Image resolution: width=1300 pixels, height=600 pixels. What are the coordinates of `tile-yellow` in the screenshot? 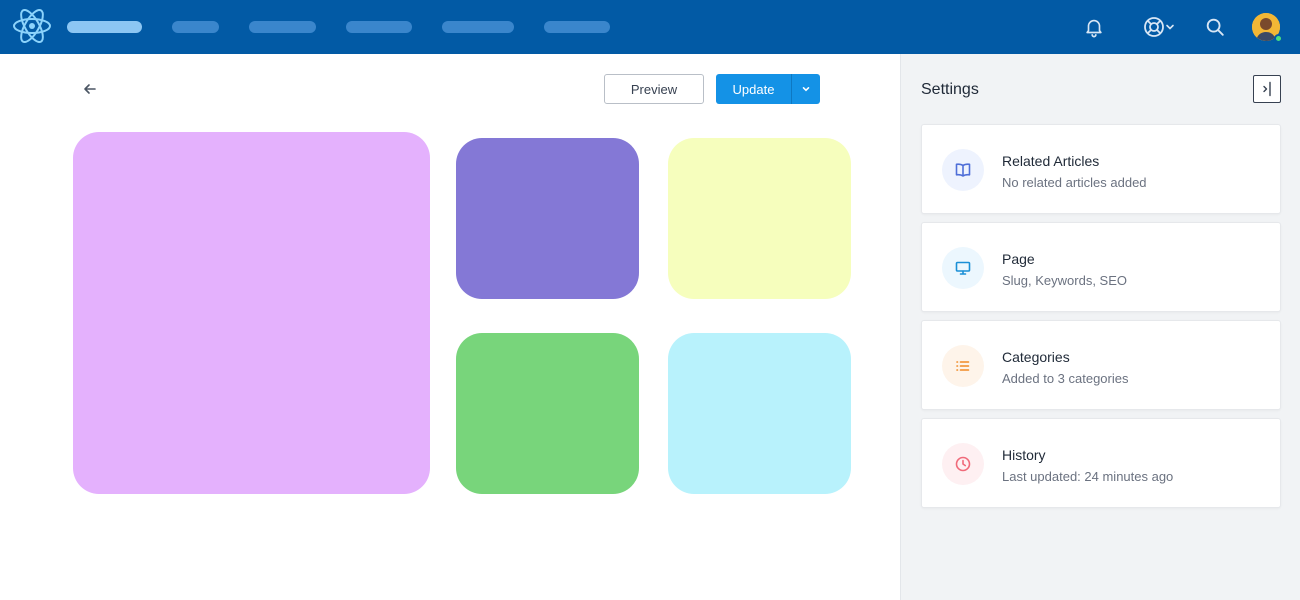 It's located at (759, 218).